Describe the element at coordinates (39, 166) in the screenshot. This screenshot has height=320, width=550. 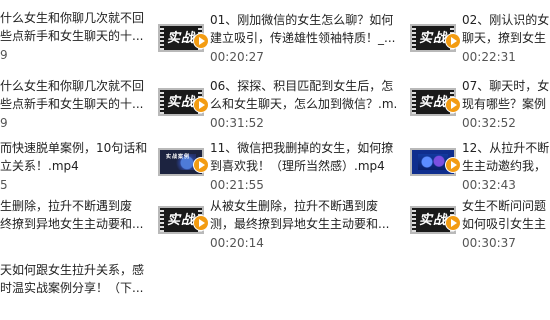
I see `video-title-line2: 立关系！.mp4` at that location.